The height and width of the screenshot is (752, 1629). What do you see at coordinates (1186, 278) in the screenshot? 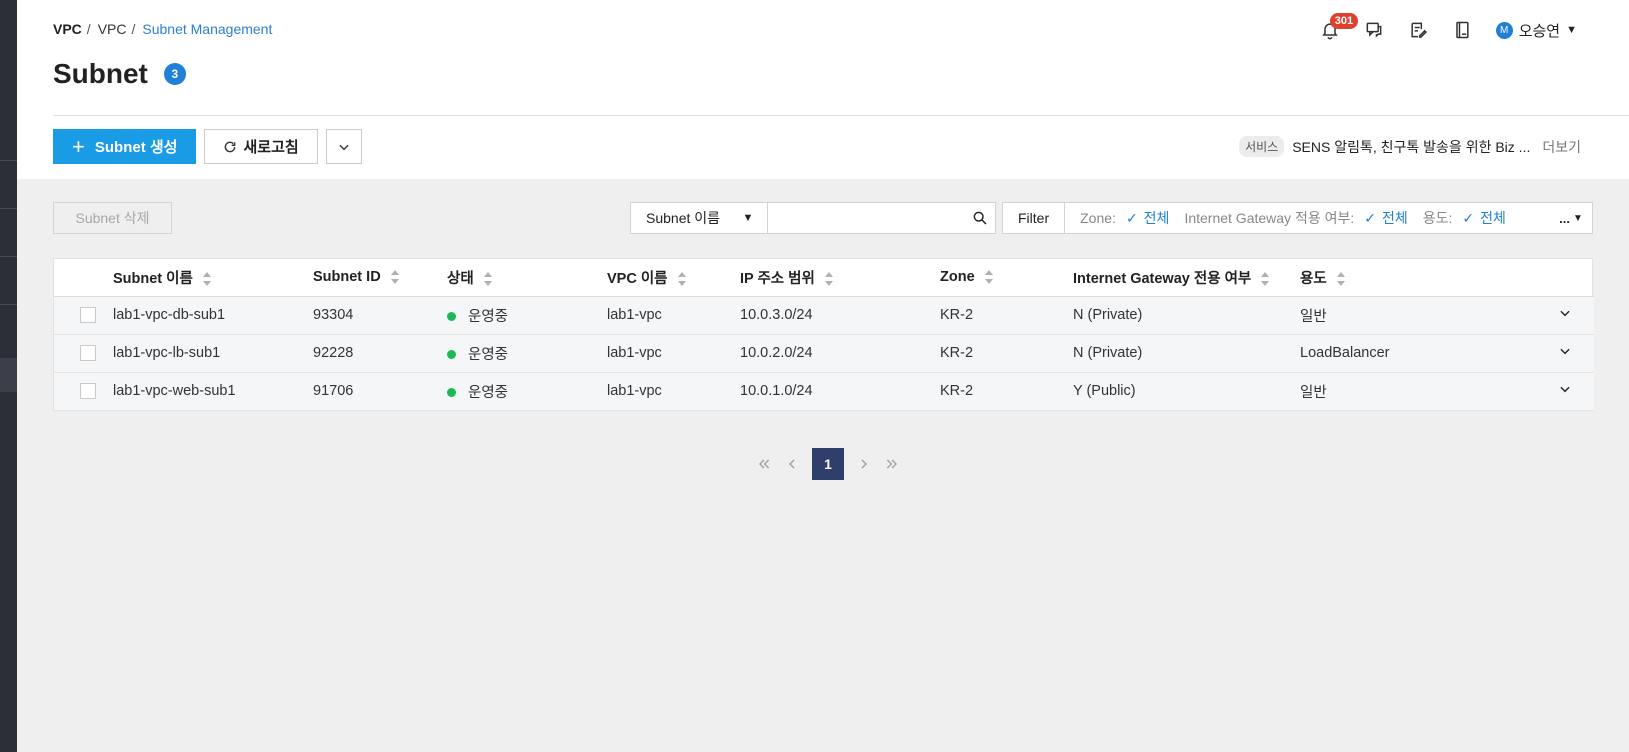
I see `column-header: Internet Gateway 전용 여부` at bounding box center [1186, 278].